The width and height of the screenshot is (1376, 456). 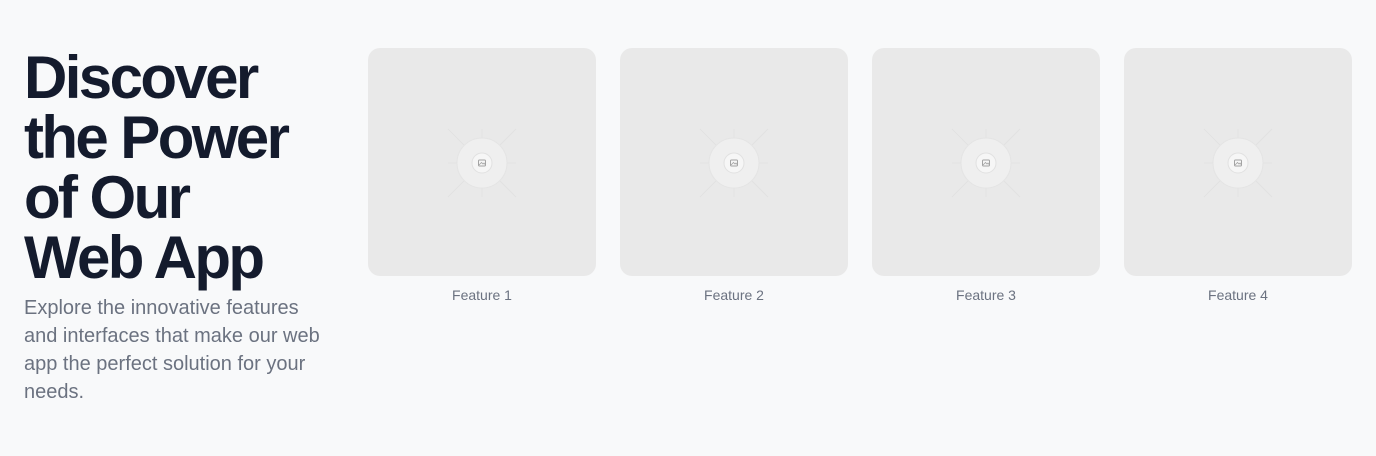 I want to click on title-line: of Our, so click(x=107, y=197).